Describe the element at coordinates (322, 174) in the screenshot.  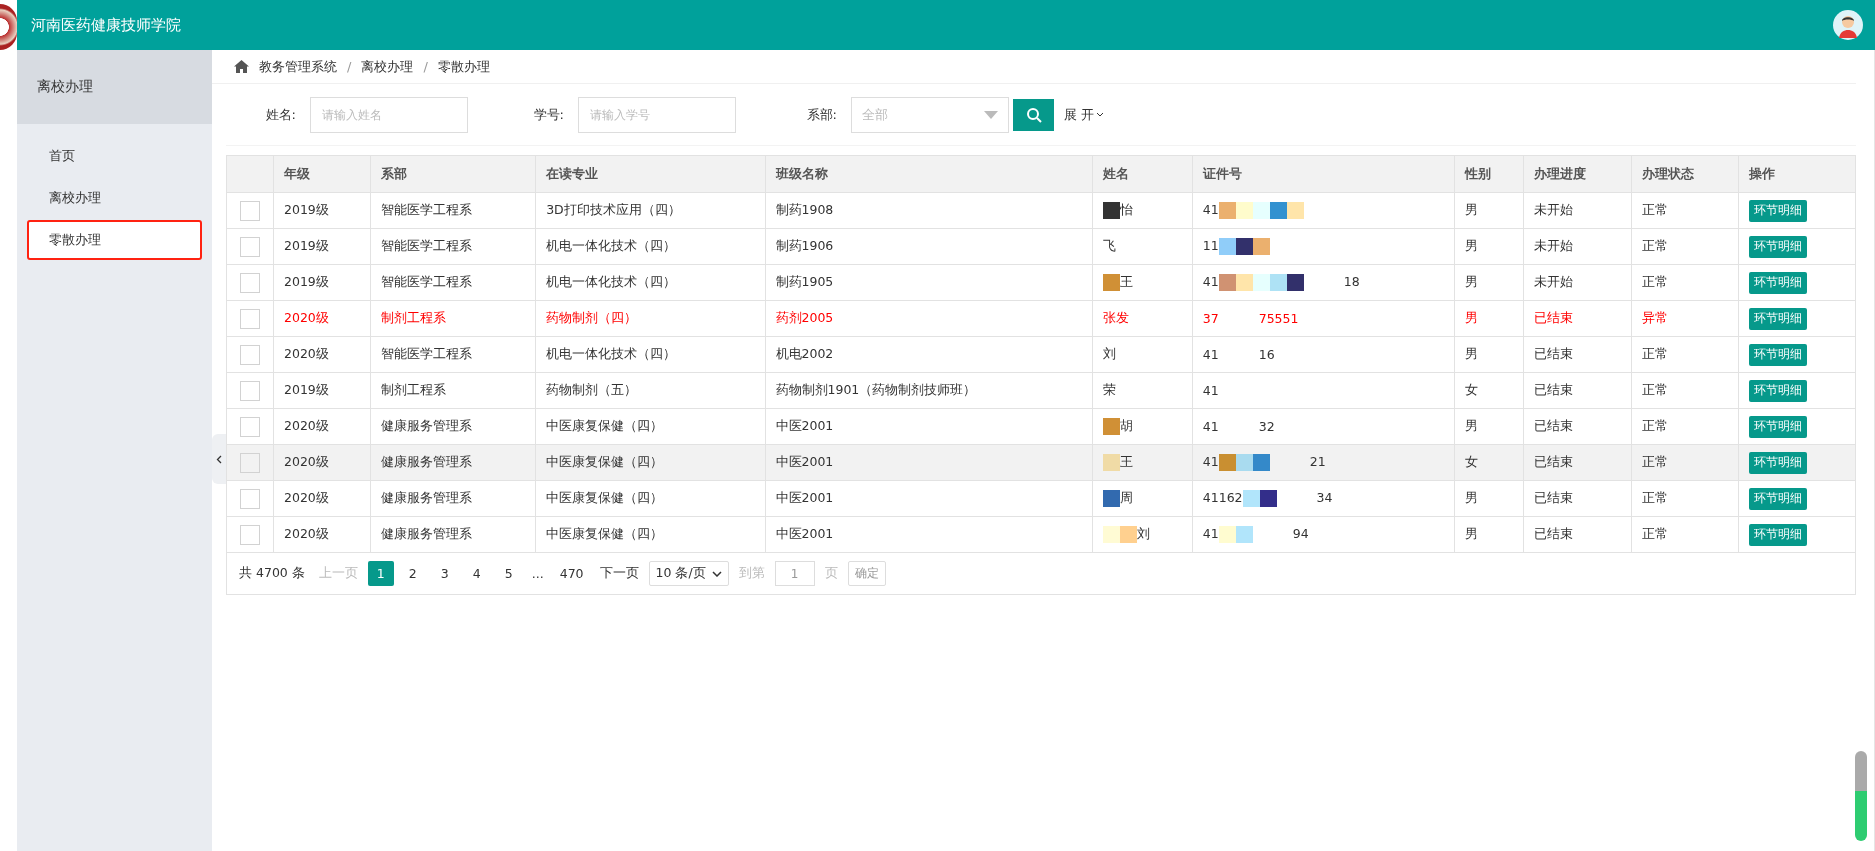
I see `column-header: 年级` at that location.